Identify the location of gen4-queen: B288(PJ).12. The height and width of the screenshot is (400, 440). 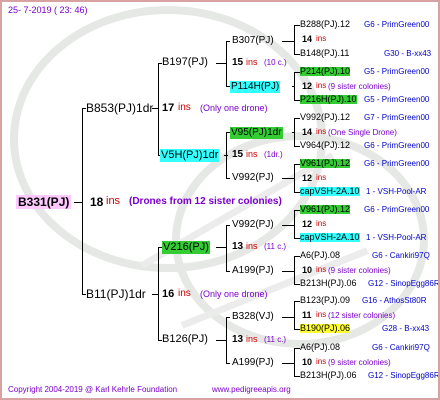
(325, 24).